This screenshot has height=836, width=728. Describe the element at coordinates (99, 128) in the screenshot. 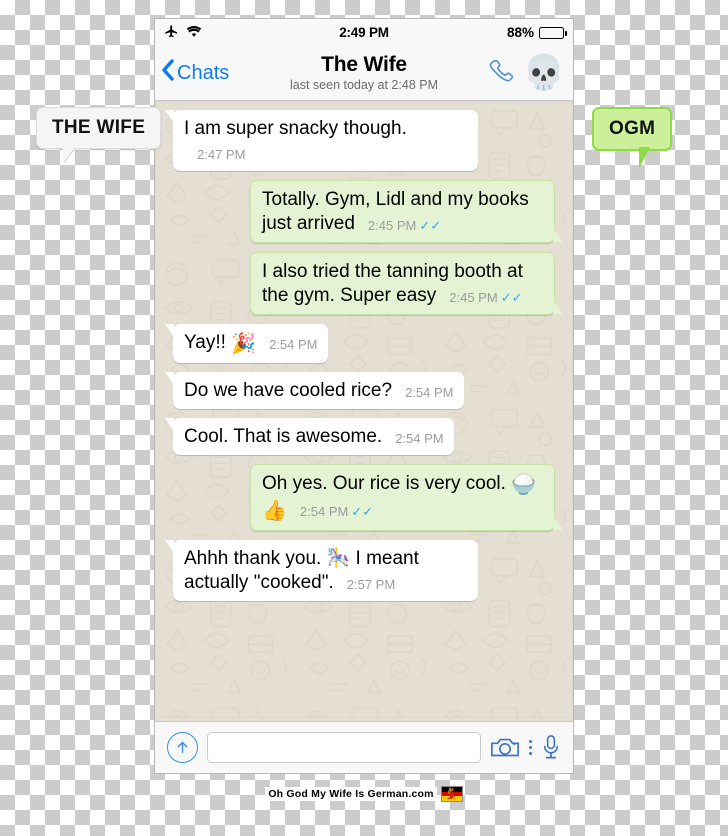

I see `callout-the-wife: THE WIFE` at that location.